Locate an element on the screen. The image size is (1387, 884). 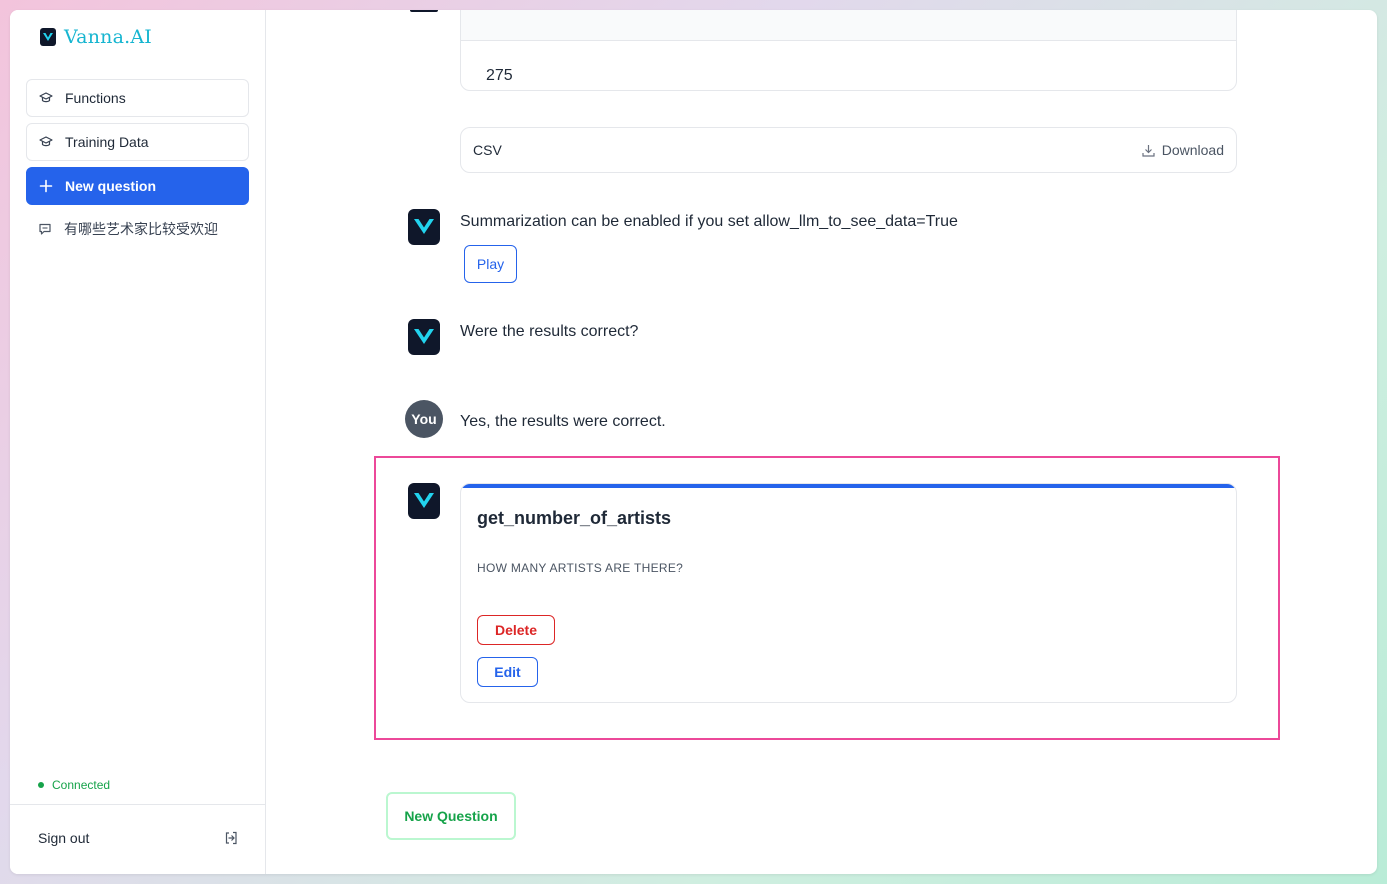
csv-bar: CSV Download is located at coordinates (848, 150).